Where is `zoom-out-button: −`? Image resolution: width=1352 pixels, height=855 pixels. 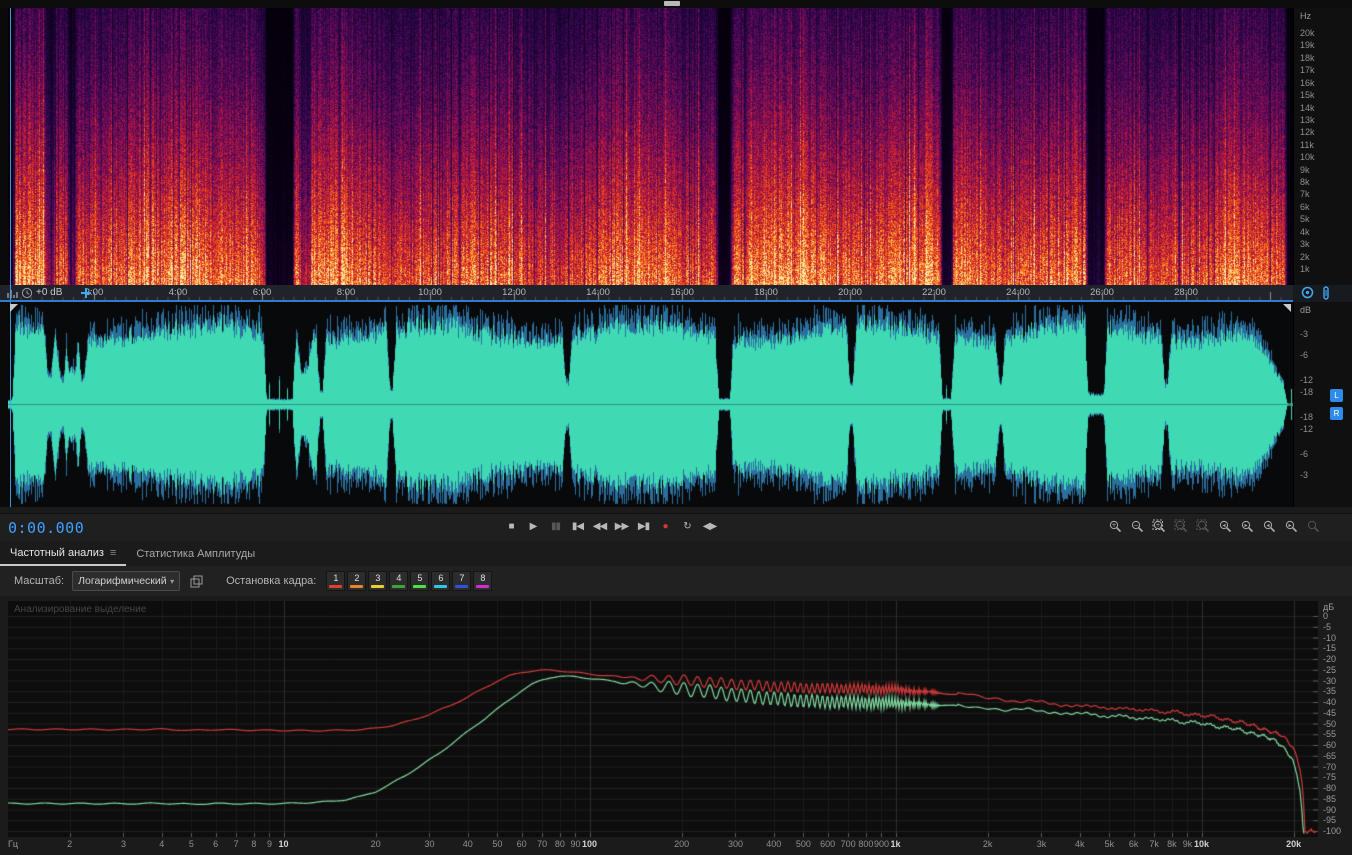
zoom-out-button: − is located at coordinates (1137, 526).